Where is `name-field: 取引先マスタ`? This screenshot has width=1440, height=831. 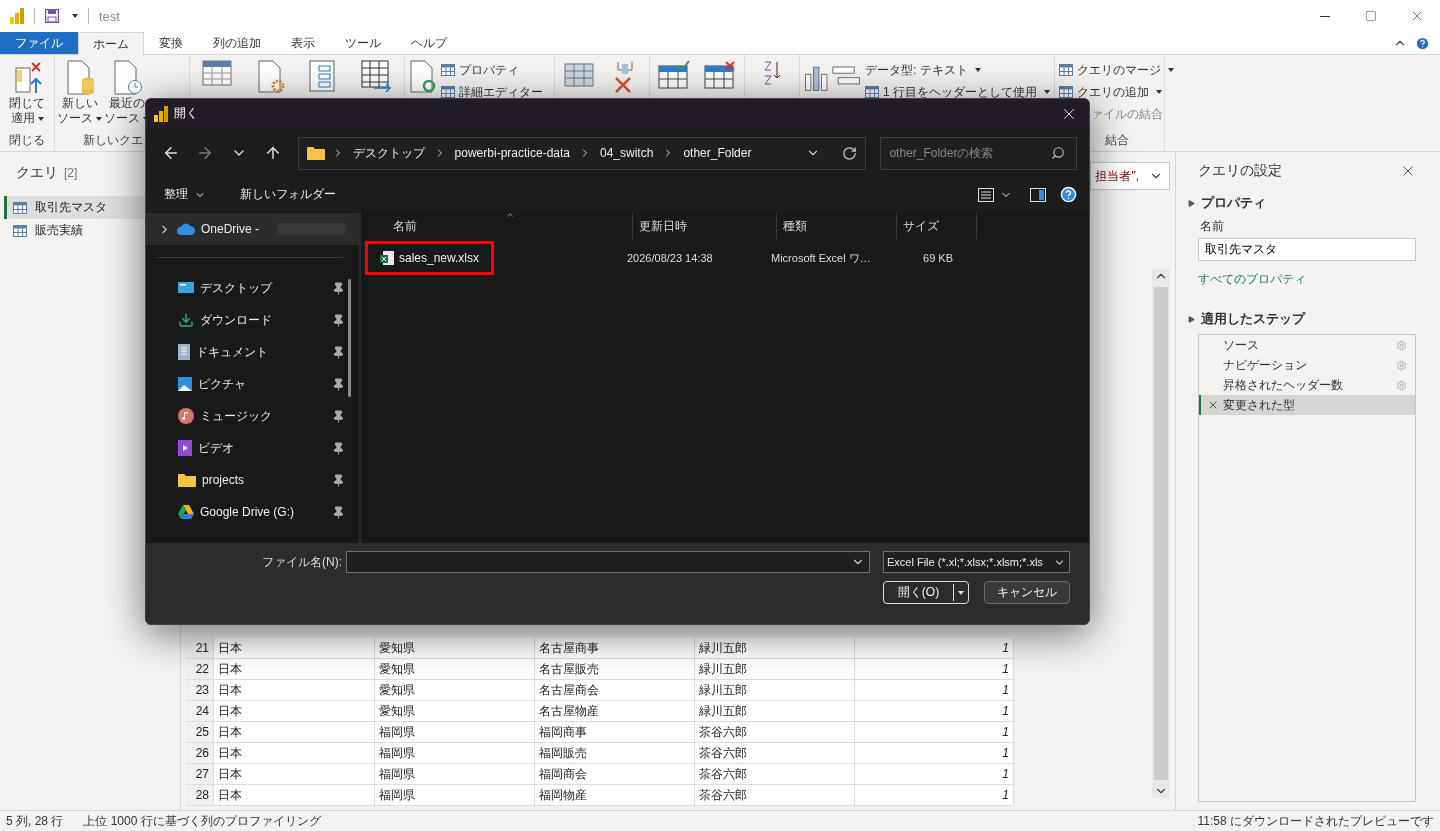 name-field: 取引先マスタ is located at coordinates (1307, 249).